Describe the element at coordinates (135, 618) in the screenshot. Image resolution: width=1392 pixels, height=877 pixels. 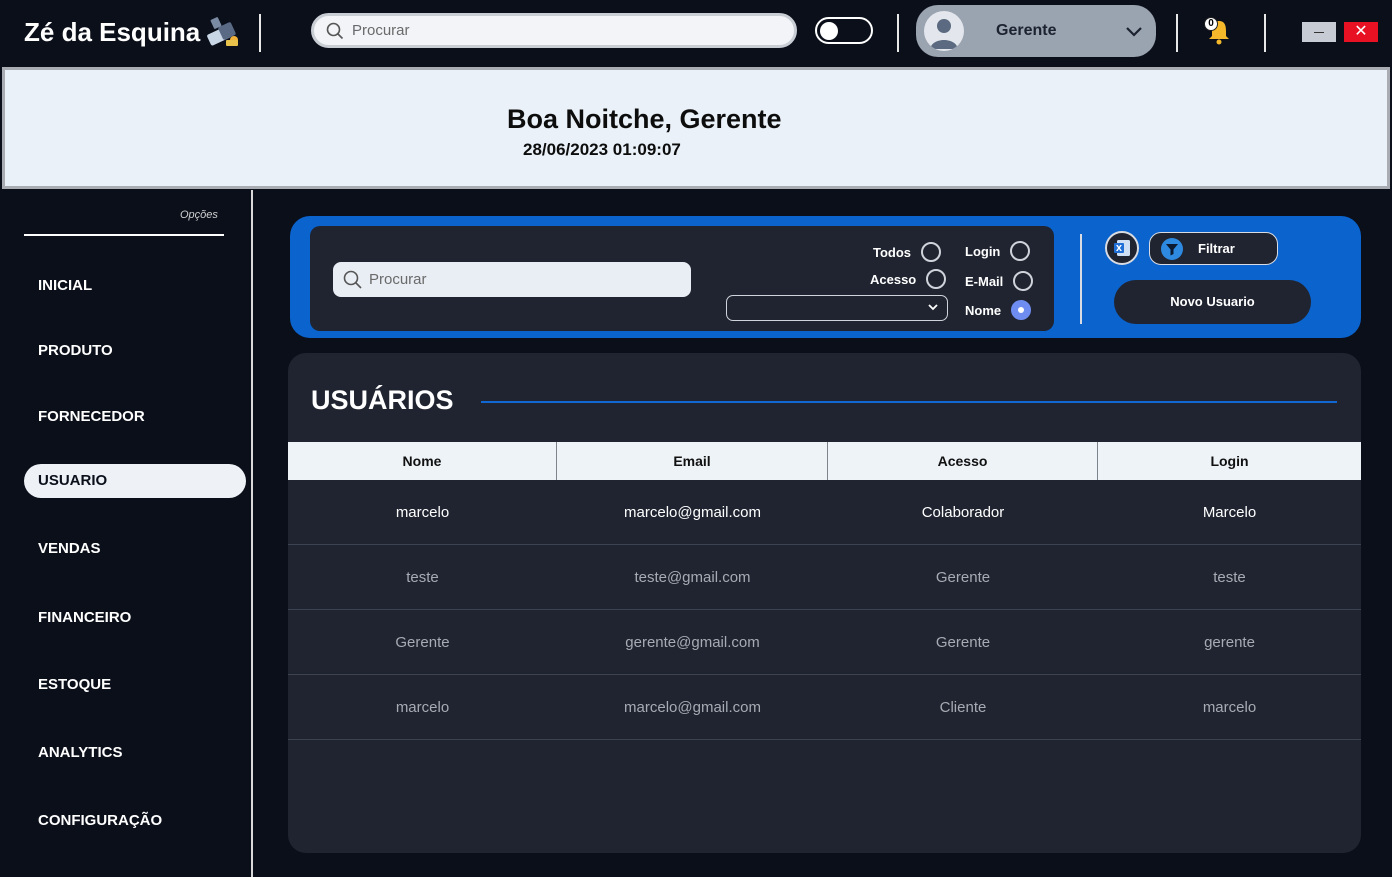
I see `sidebar-item-financeiro: FINANCEIRO` at that location.